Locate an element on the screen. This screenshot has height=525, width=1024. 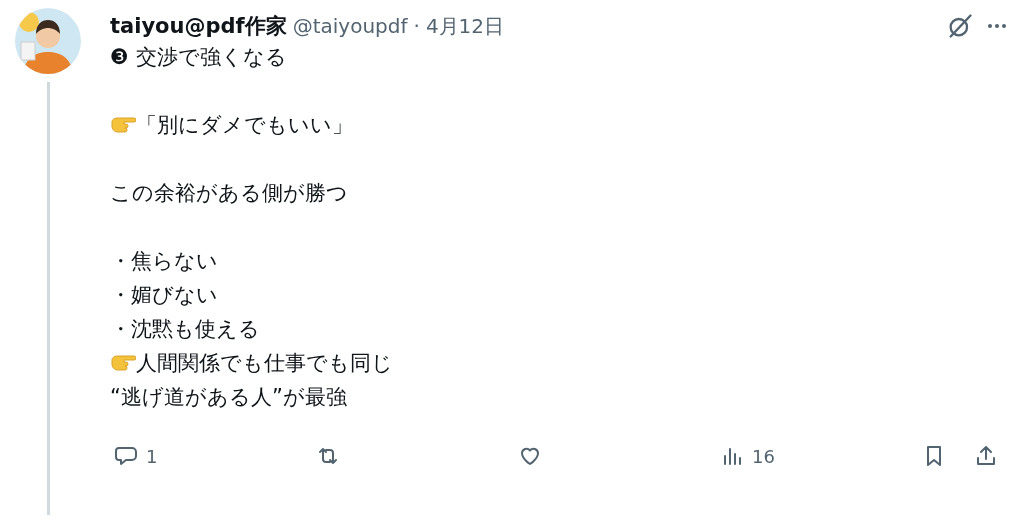
post-text-line: 「別にダメでもいい」 is located at coordinates (244, 125).